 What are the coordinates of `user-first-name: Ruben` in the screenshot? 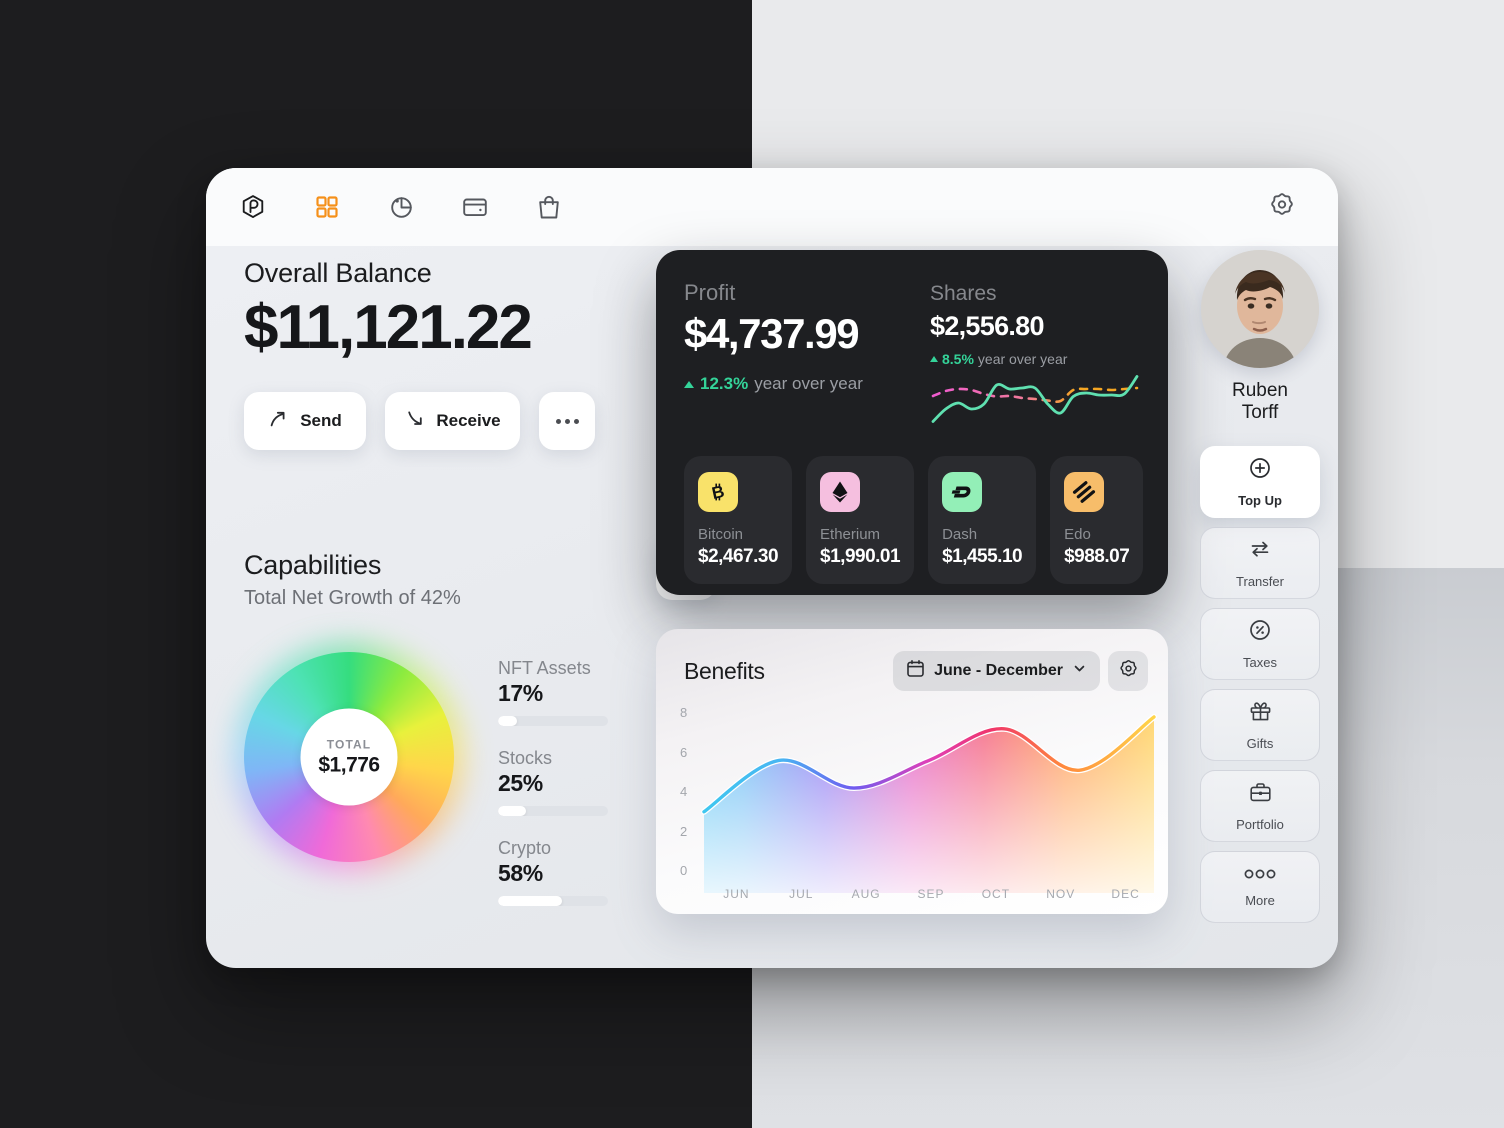 It's located at (1260, 390).